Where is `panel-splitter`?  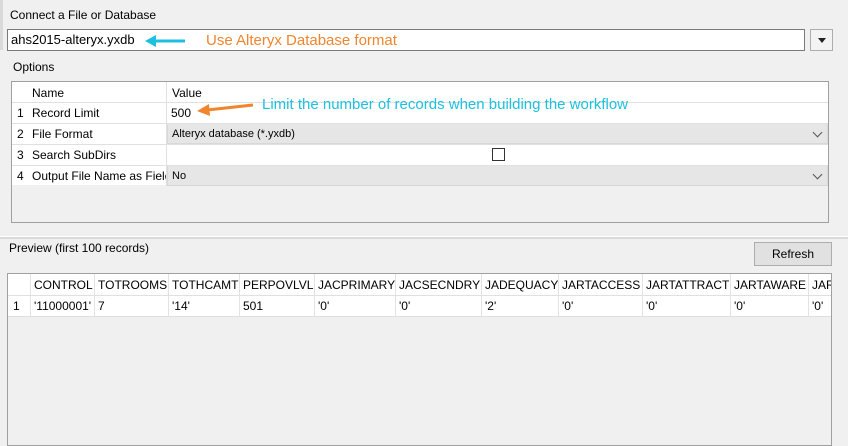 panel-splitter is located at coordinates (424, 237).